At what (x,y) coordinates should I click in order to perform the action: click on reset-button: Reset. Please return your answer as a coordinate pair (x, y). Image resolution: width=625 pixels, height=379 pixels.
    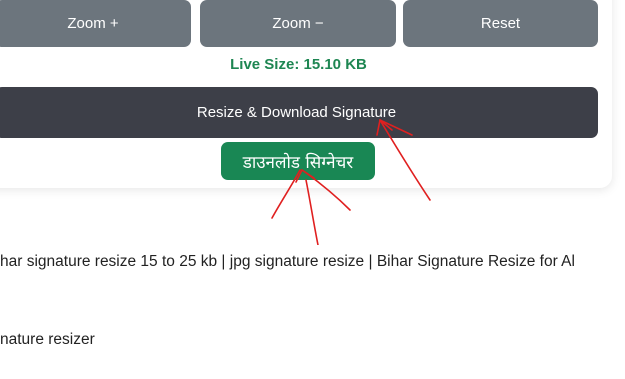
    Looking at the image, I should click on (500, 23).